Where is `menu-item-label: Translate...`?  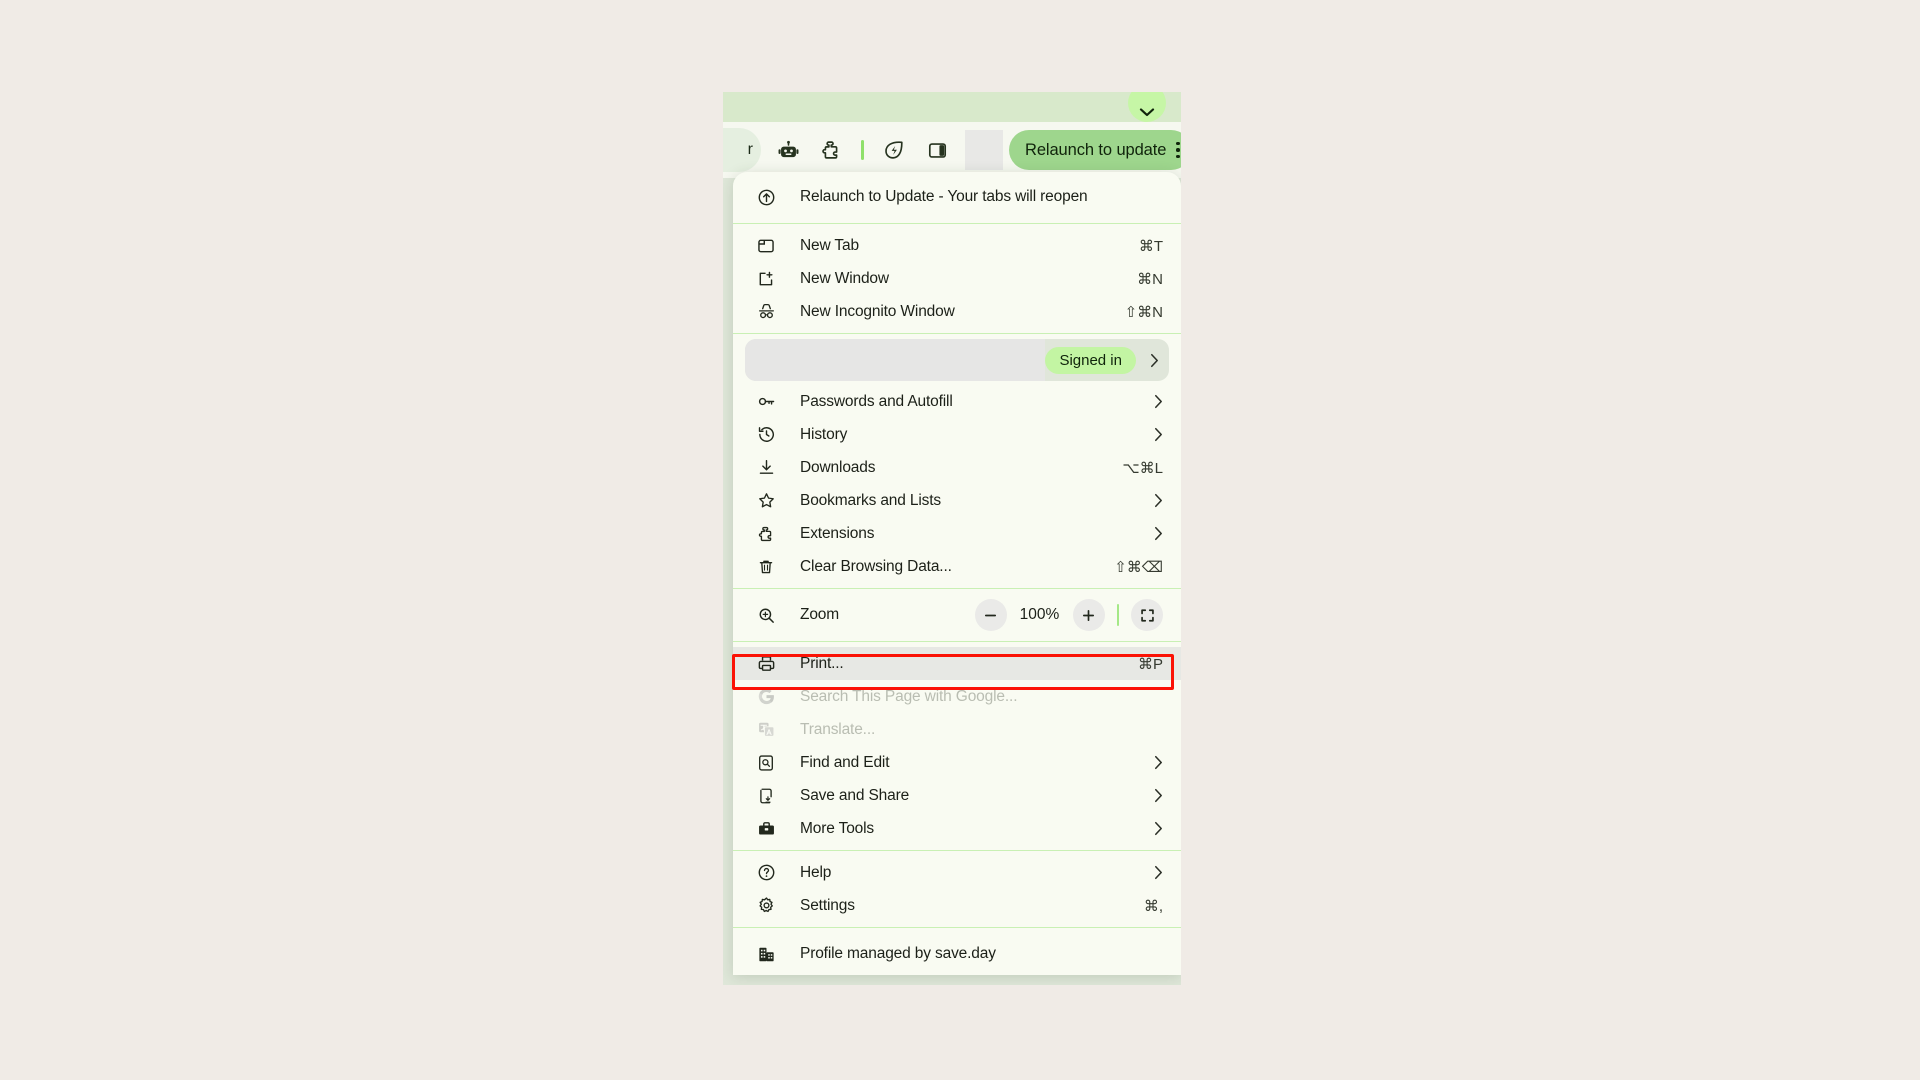 menu-item-label: Translate... is located at coordinates (838, 729).